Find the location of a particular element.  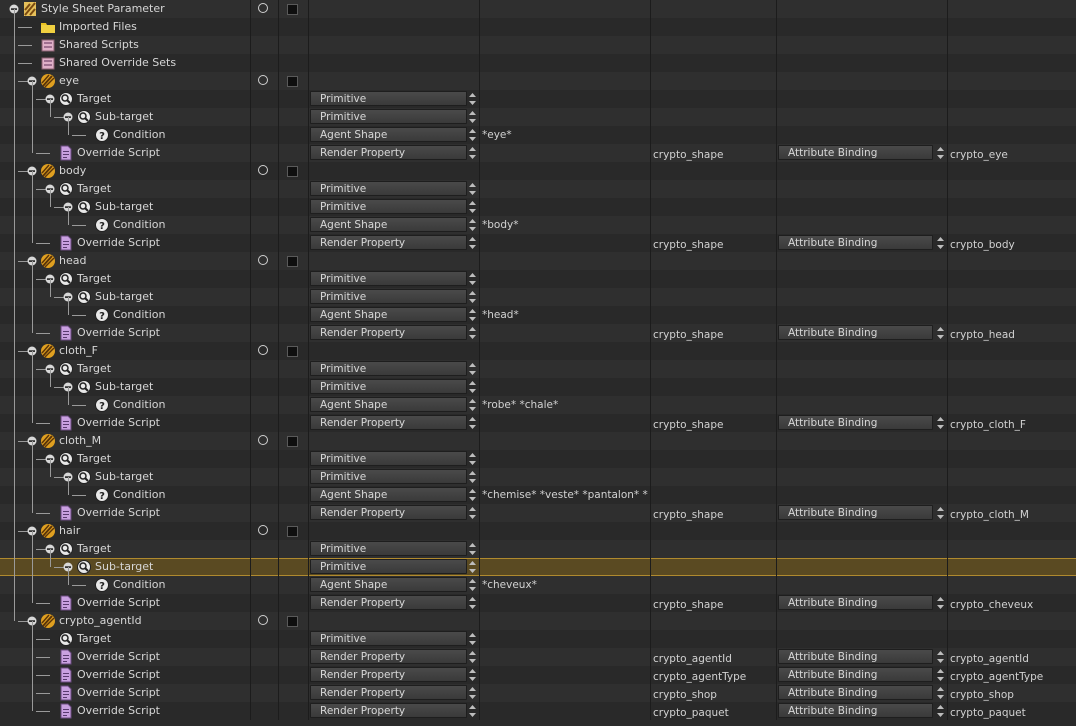

tree-row: head is located at coordinates (538, 261).